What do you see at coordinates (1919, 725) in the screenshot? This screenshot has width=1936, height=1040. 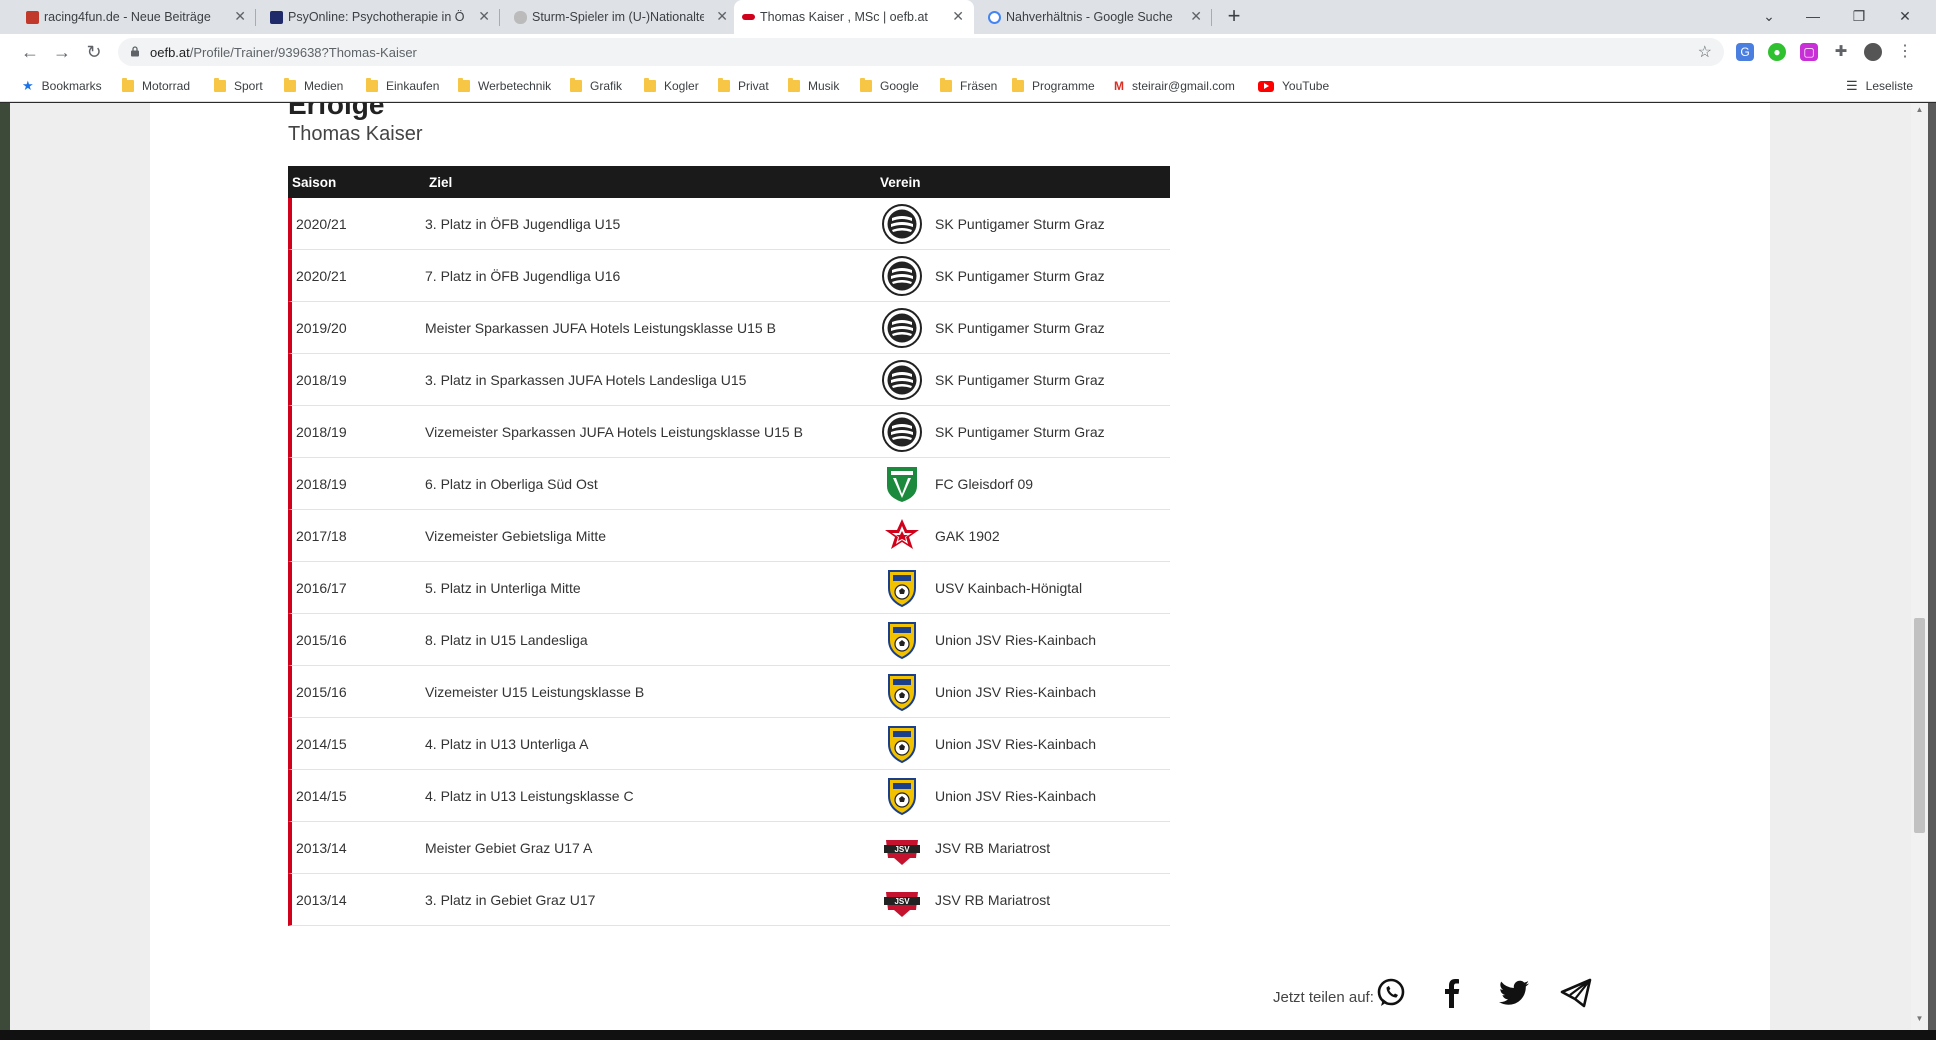 I see `scrollbar-thumb` at bounding box center [1919, 725].